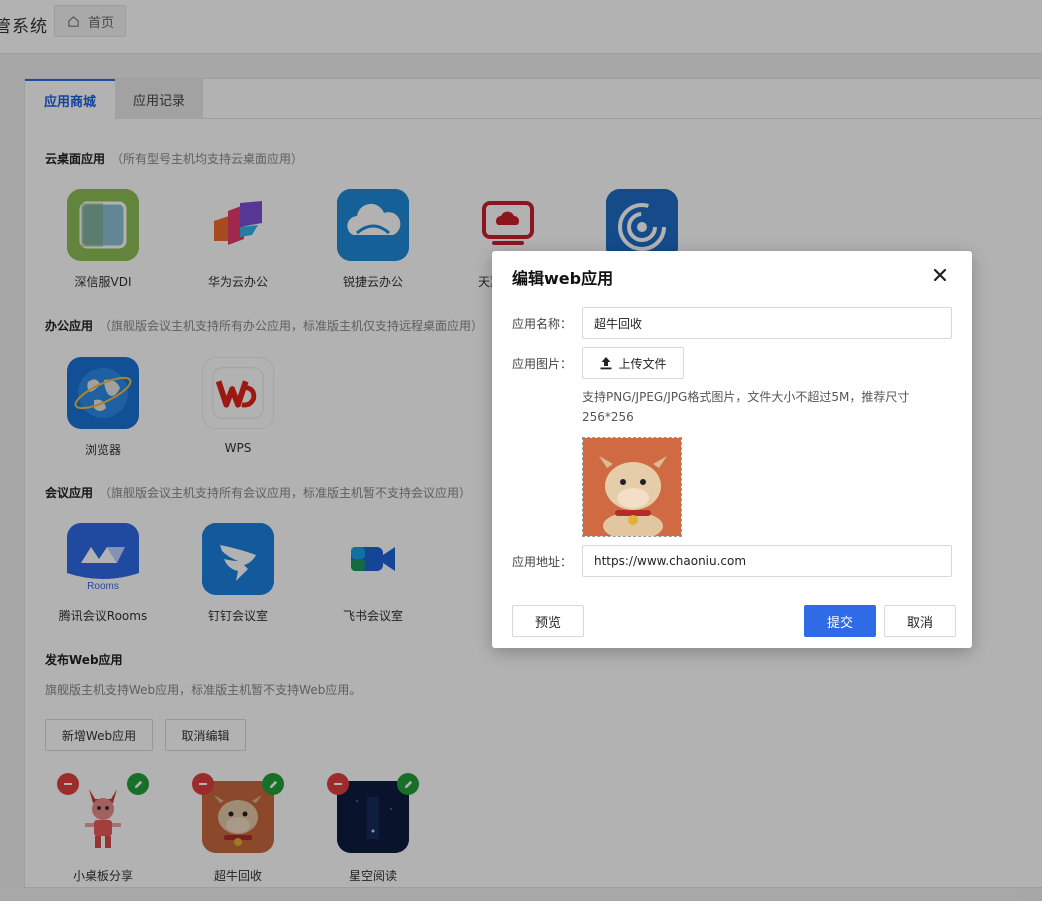 The image size is (1042, 901). Describe the element at coordinates (606, 363) in the screenshot. I see `upload-icon` at that location.